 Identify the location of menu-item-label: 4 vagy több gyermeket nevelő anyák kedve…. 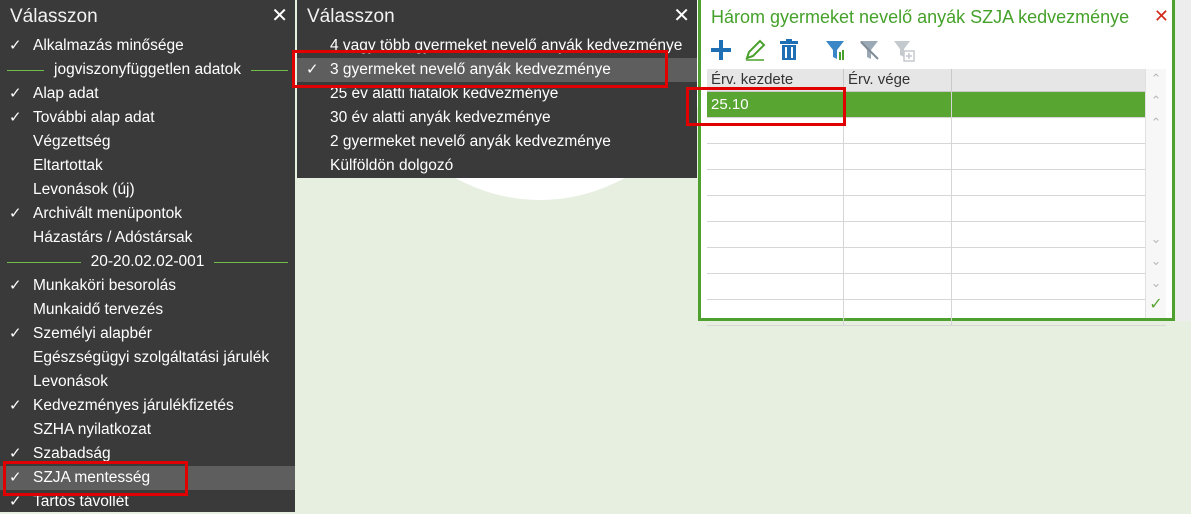
(506, 45).